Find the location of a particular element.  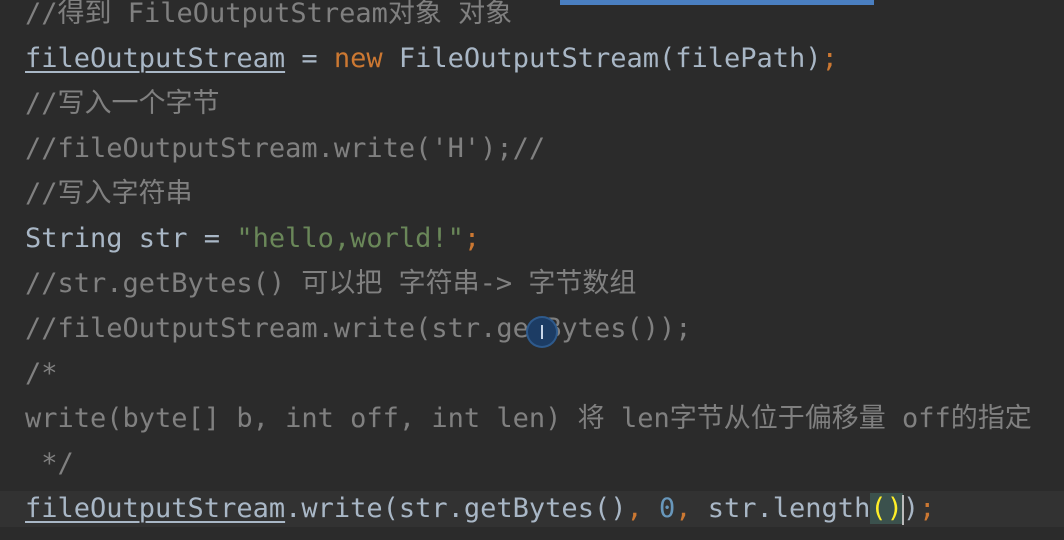

code-token: //写入一个字节 is located at coordinates (122, 103).